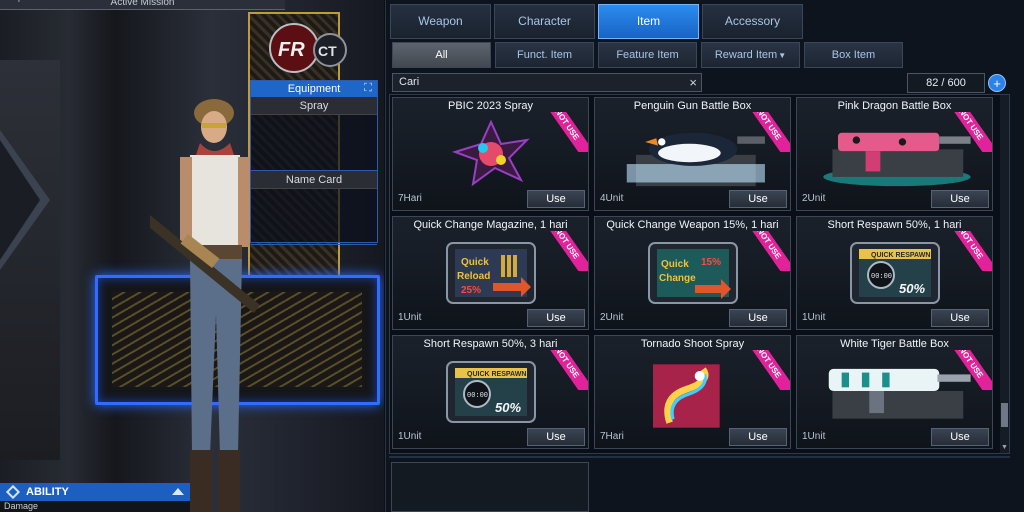 This screenshot has height=512, width=1024. What do you see at coordinates (544, 21) in the screenshot?
I see `tab-character: Character` at bounding box center [544, 21].